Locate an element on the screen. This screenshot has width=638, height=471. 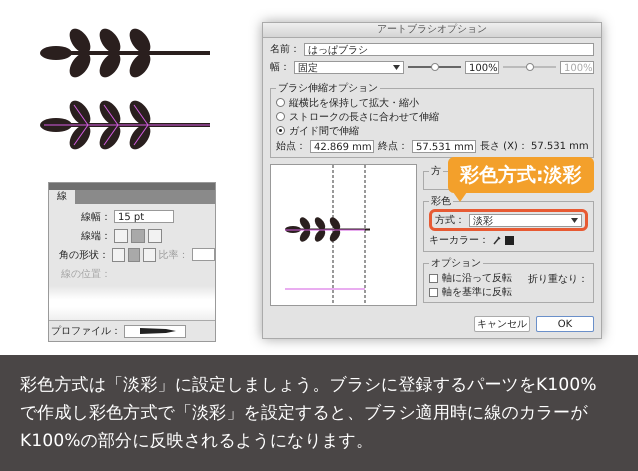
position-label: 線の位置： is located at coordinates (85, 274).